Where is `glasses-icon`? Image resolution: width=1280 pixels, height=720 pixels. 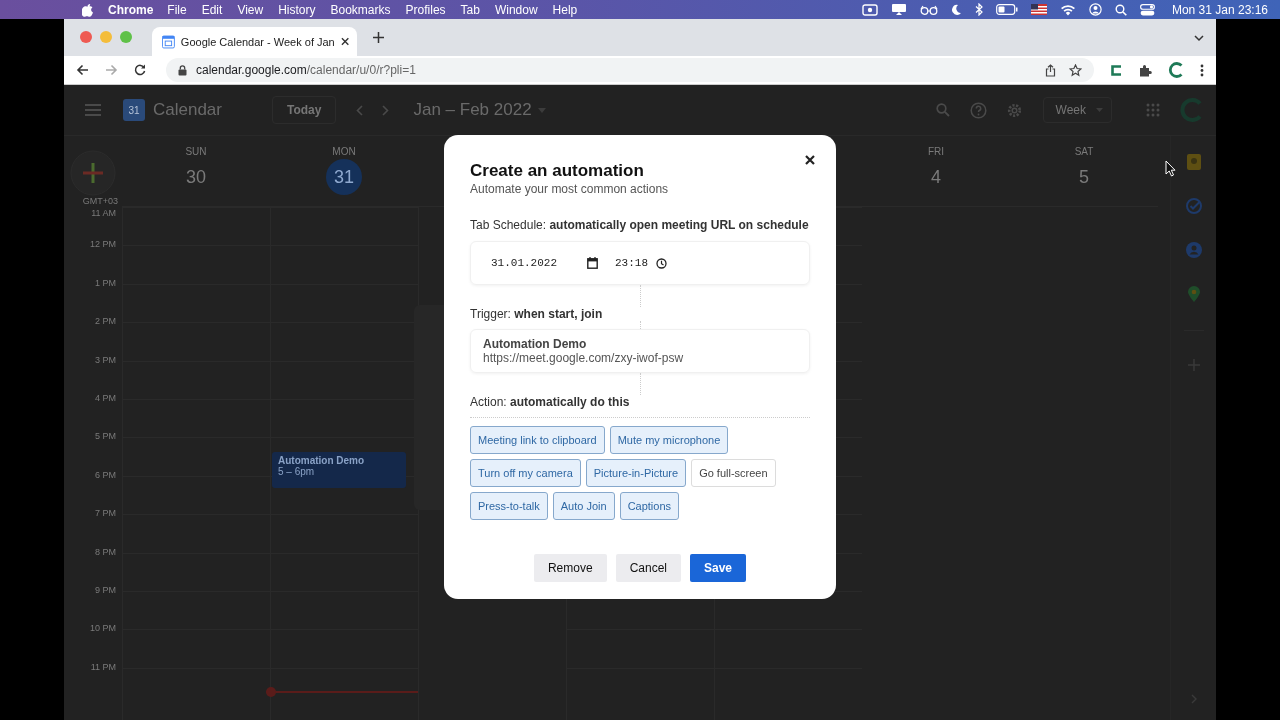
glasses-icon is located at coordinates (928, 9).